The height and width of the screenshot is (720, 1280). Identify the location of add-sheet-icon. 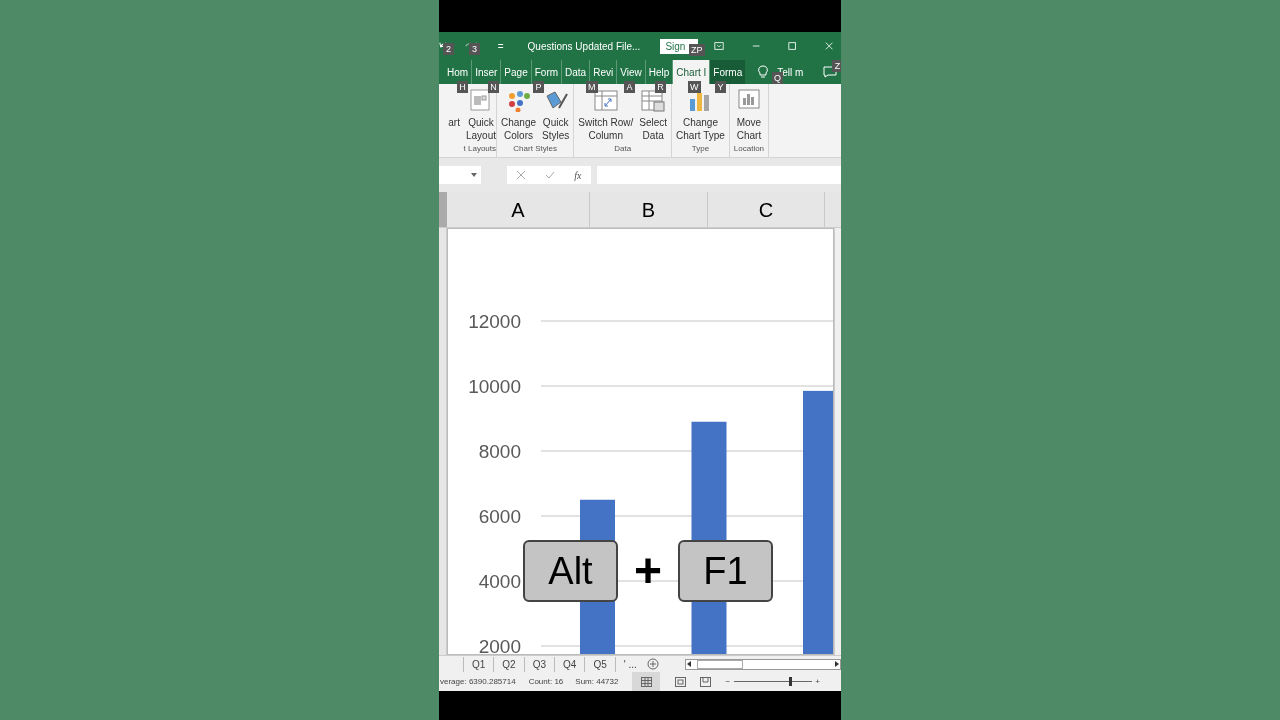
(652, 664).